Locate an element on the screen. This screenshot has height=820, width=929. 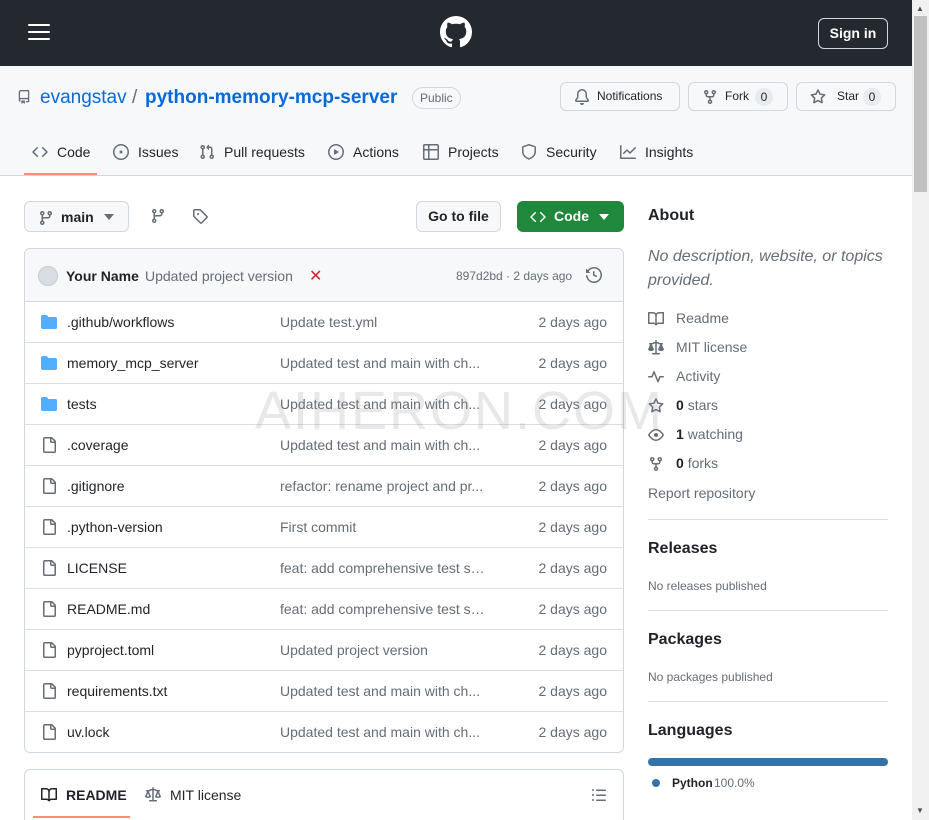
issue-icon is located at coordinates (121, 152).